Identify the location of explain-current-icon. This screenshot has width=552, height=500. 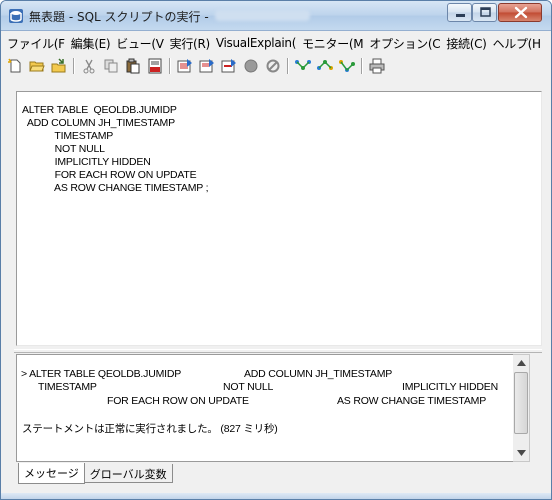
(347, 66).